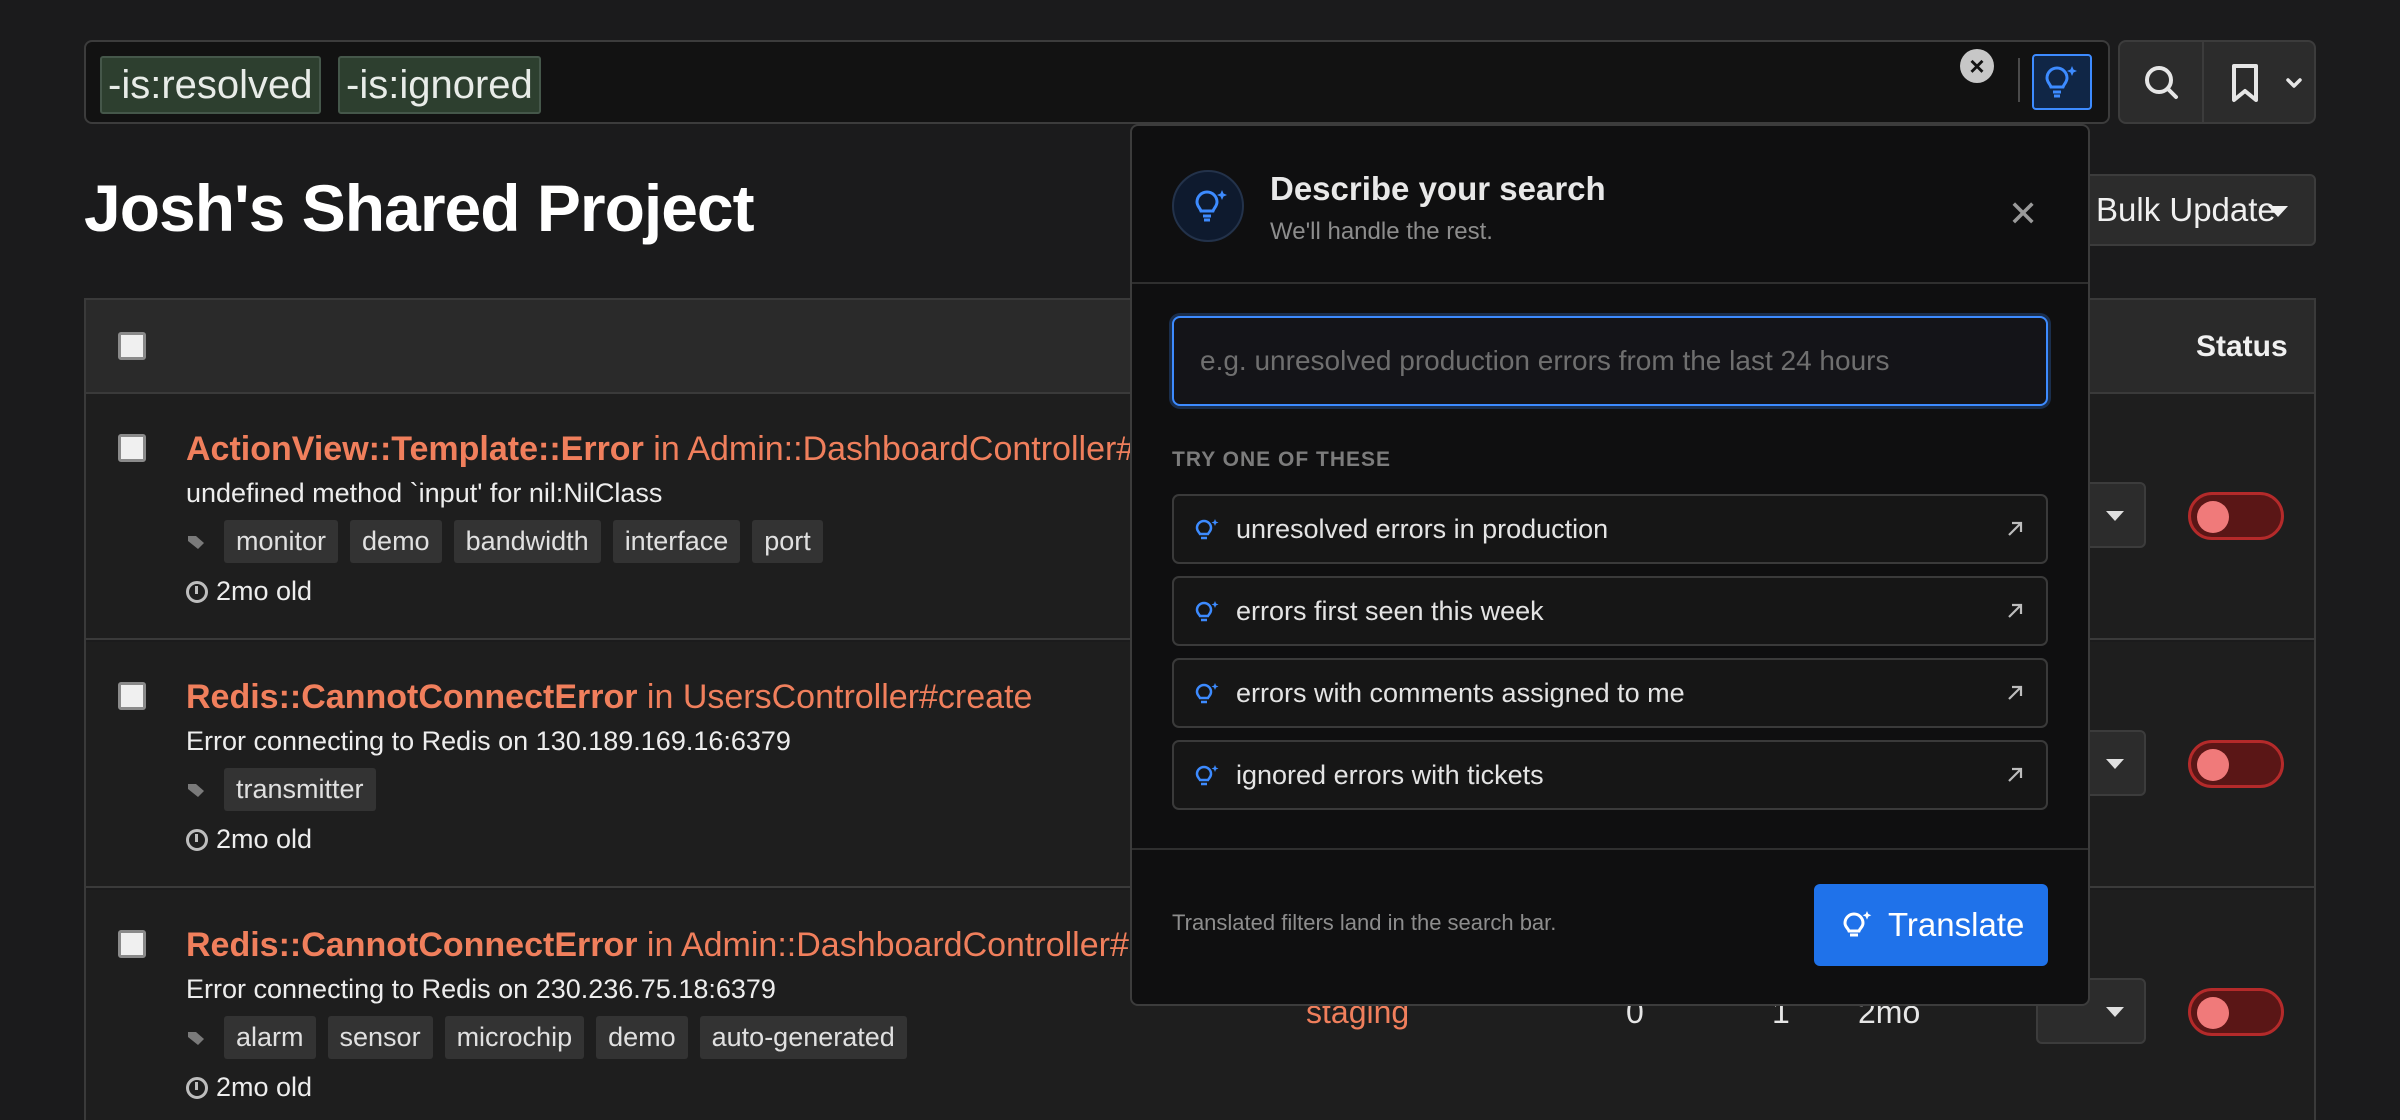 This screenshot has width=2400, height=1120. What do you see at coordinates (2023, 214) in the screenshot?
I see `close-icon: ✕` at bounding box center [2023, 214].